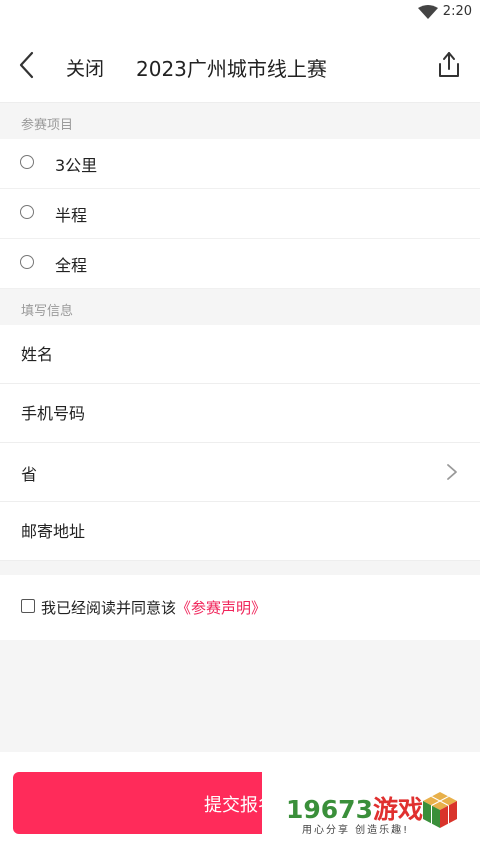 This screenshot has width=480, height=853. I want to click on entry-option-half: 半程, so click(240, 214).